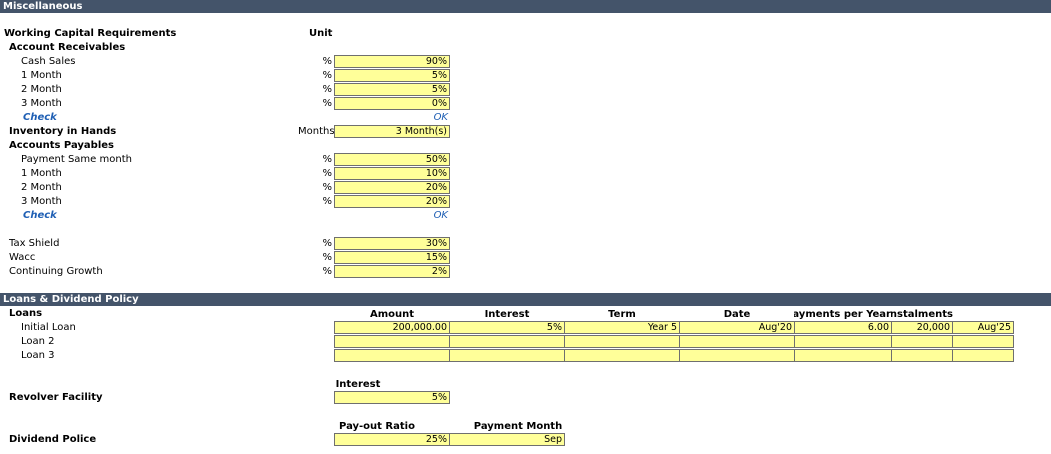  Describe the element at coordinates (41, 173) in the screenshot. I see `ap-label-1-month: 1 Month` at that location.